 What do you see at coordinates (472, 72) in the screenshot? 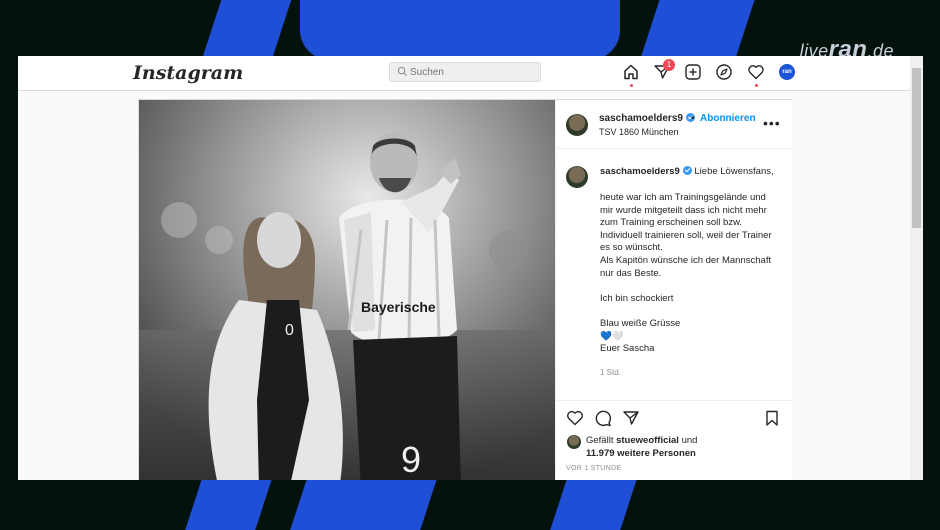
I see `search-input` at bounding box center [472, 72].